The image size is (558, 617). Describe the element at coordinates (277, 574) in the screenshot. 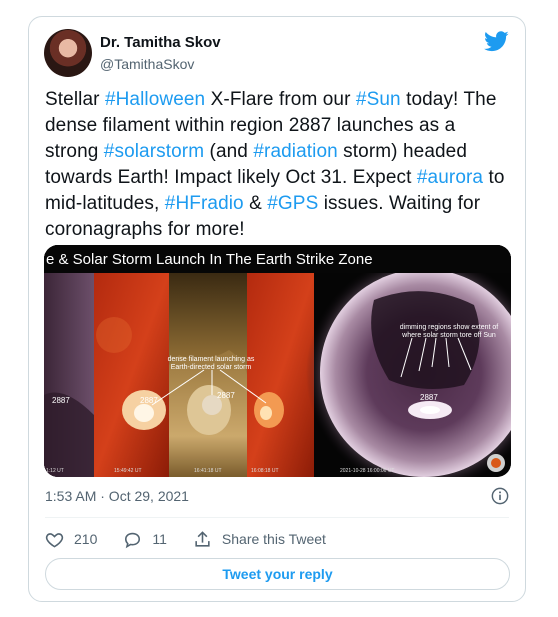

I see `tweet-your-reply-button: Tweet your reply` at that location.